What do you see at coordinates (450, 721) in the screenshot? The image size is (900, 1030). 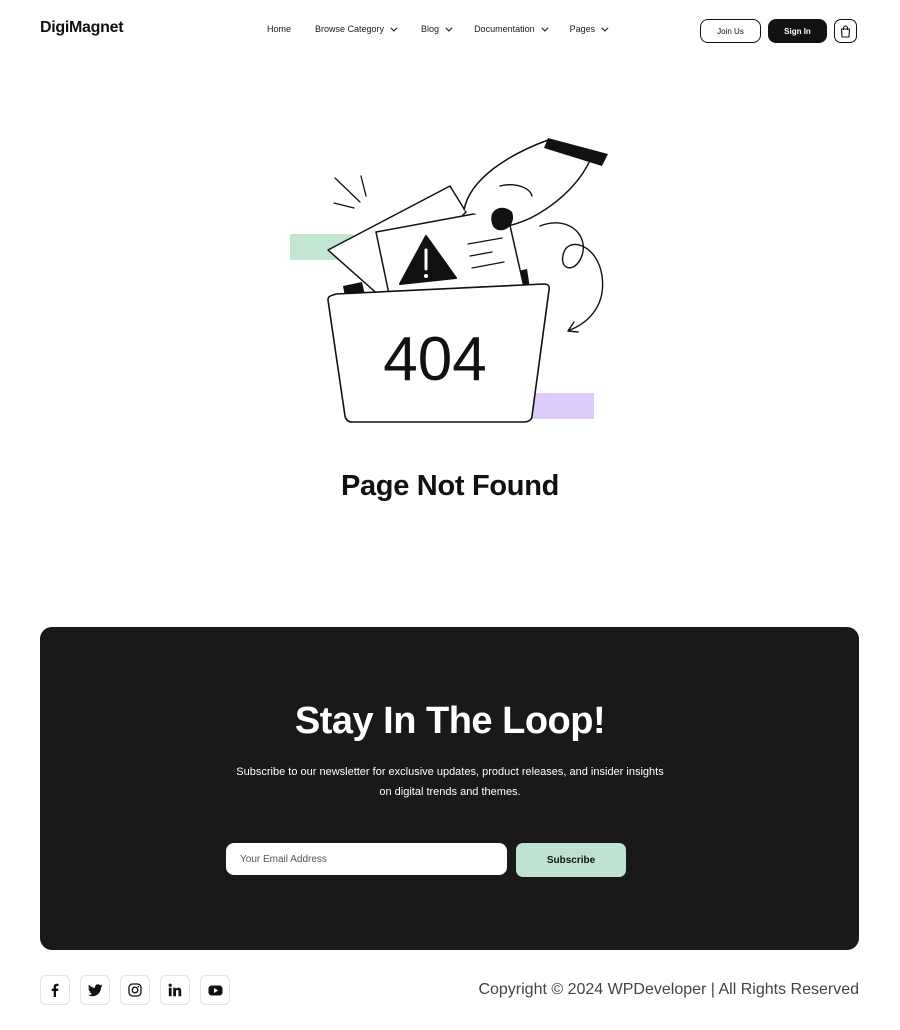 I see `newsletter-title: Stay In The Loop!` at bounding box center [450, 721].